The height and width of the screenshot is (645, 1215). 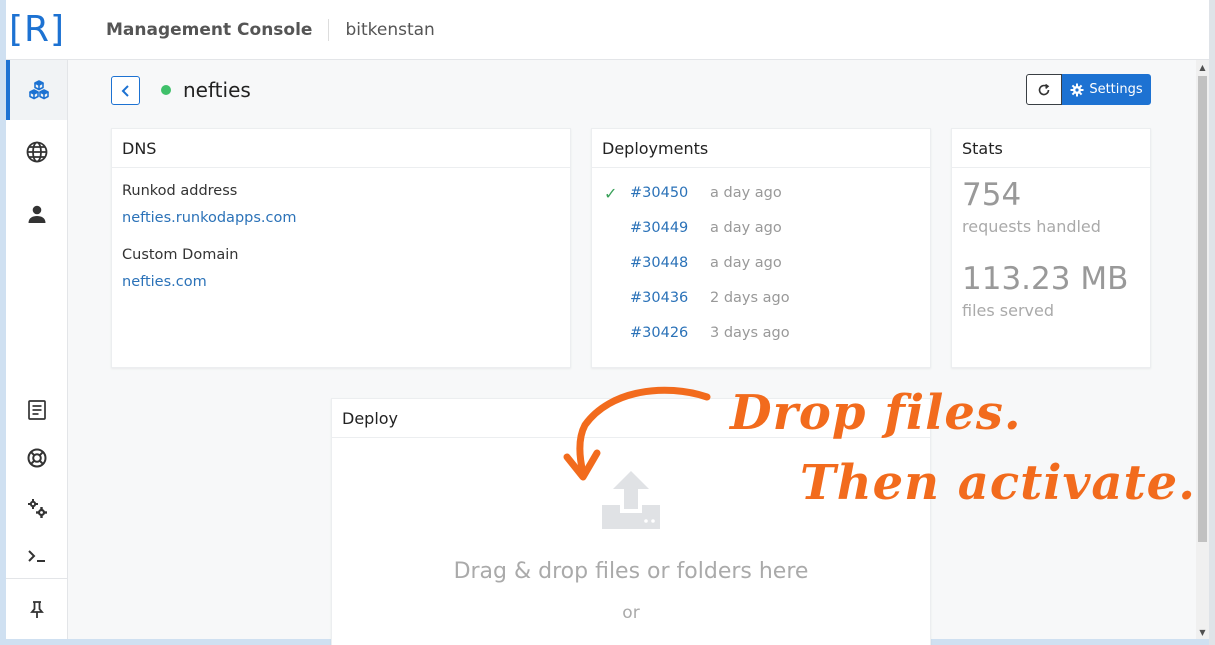 What do you see at coordinates (1212, 322) in the screenshot?
I see `window-frame-right` at bounding box center [1212, 322].